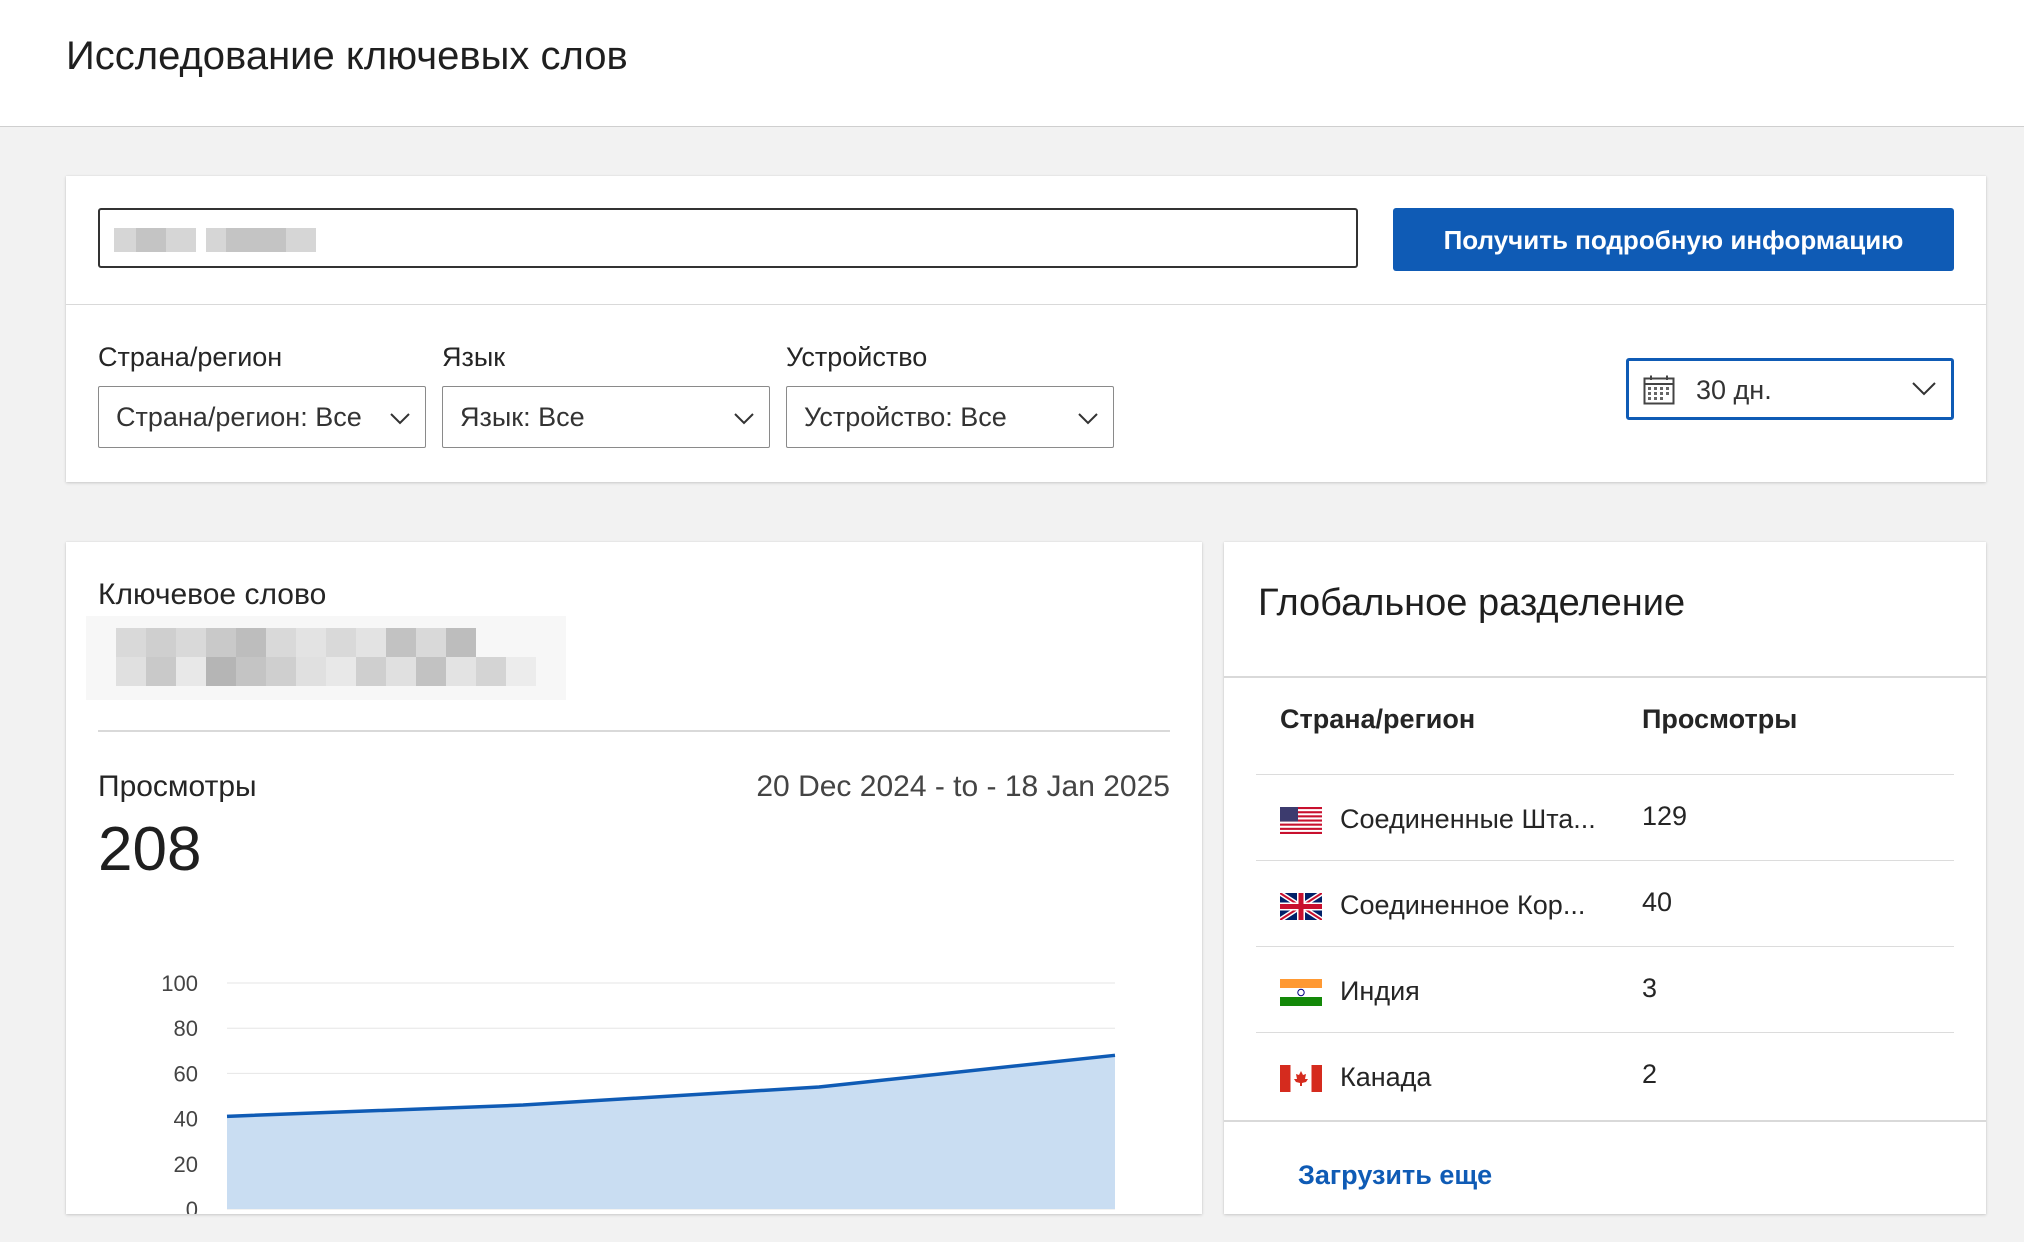 The height and width of the screenshot is (1242, 2024). What do you see at coordinates (522, 417) in the screenshot?
I see `language-select-value: Язык: Все` at bounding box center [522, 417].